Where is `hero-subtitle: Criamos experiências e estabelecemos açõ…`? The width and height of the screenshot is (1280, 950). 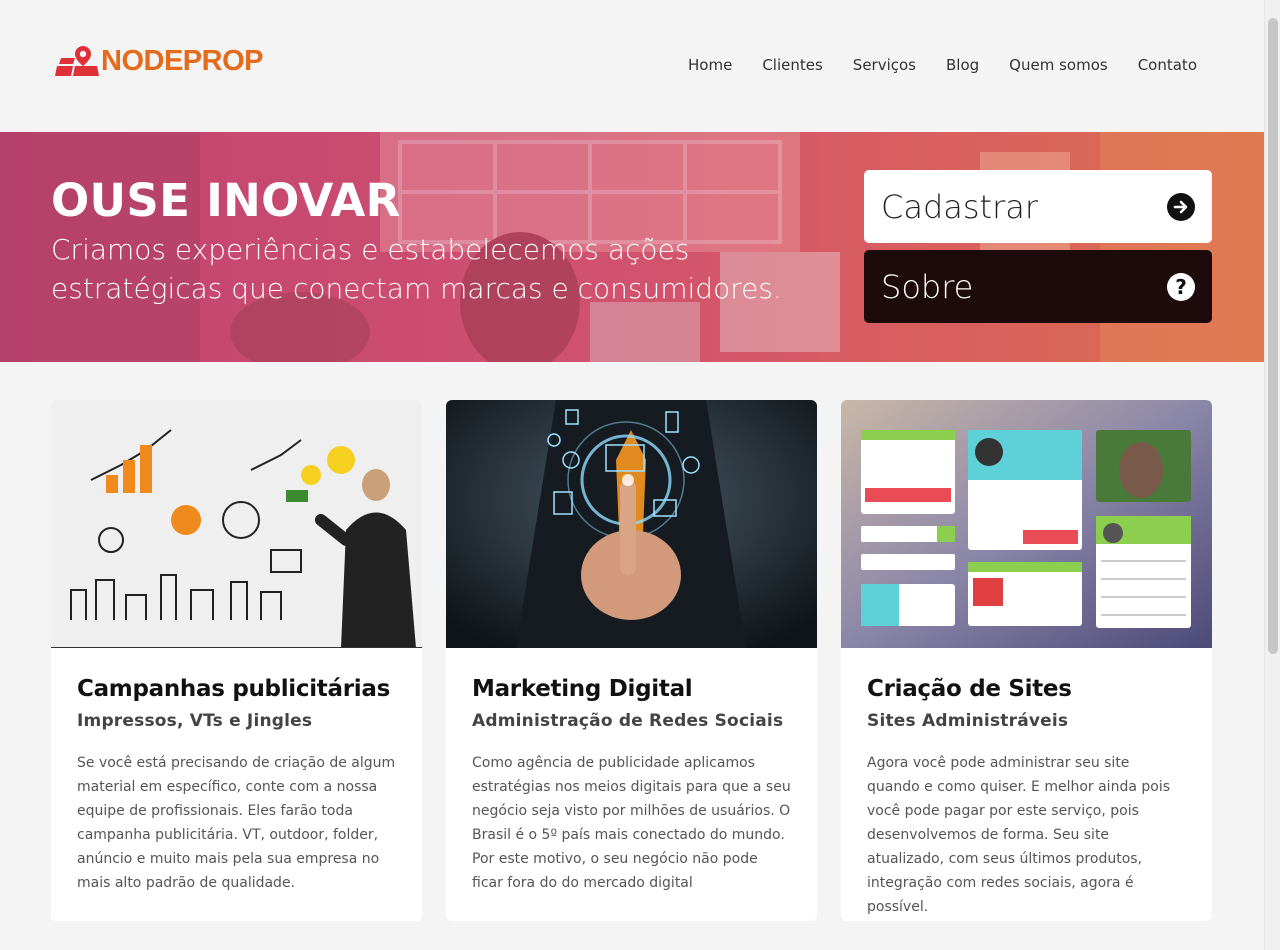
hero-subtitle: Criamos experiências e estabelecemos açõ… is located at coordinates (416, 269).